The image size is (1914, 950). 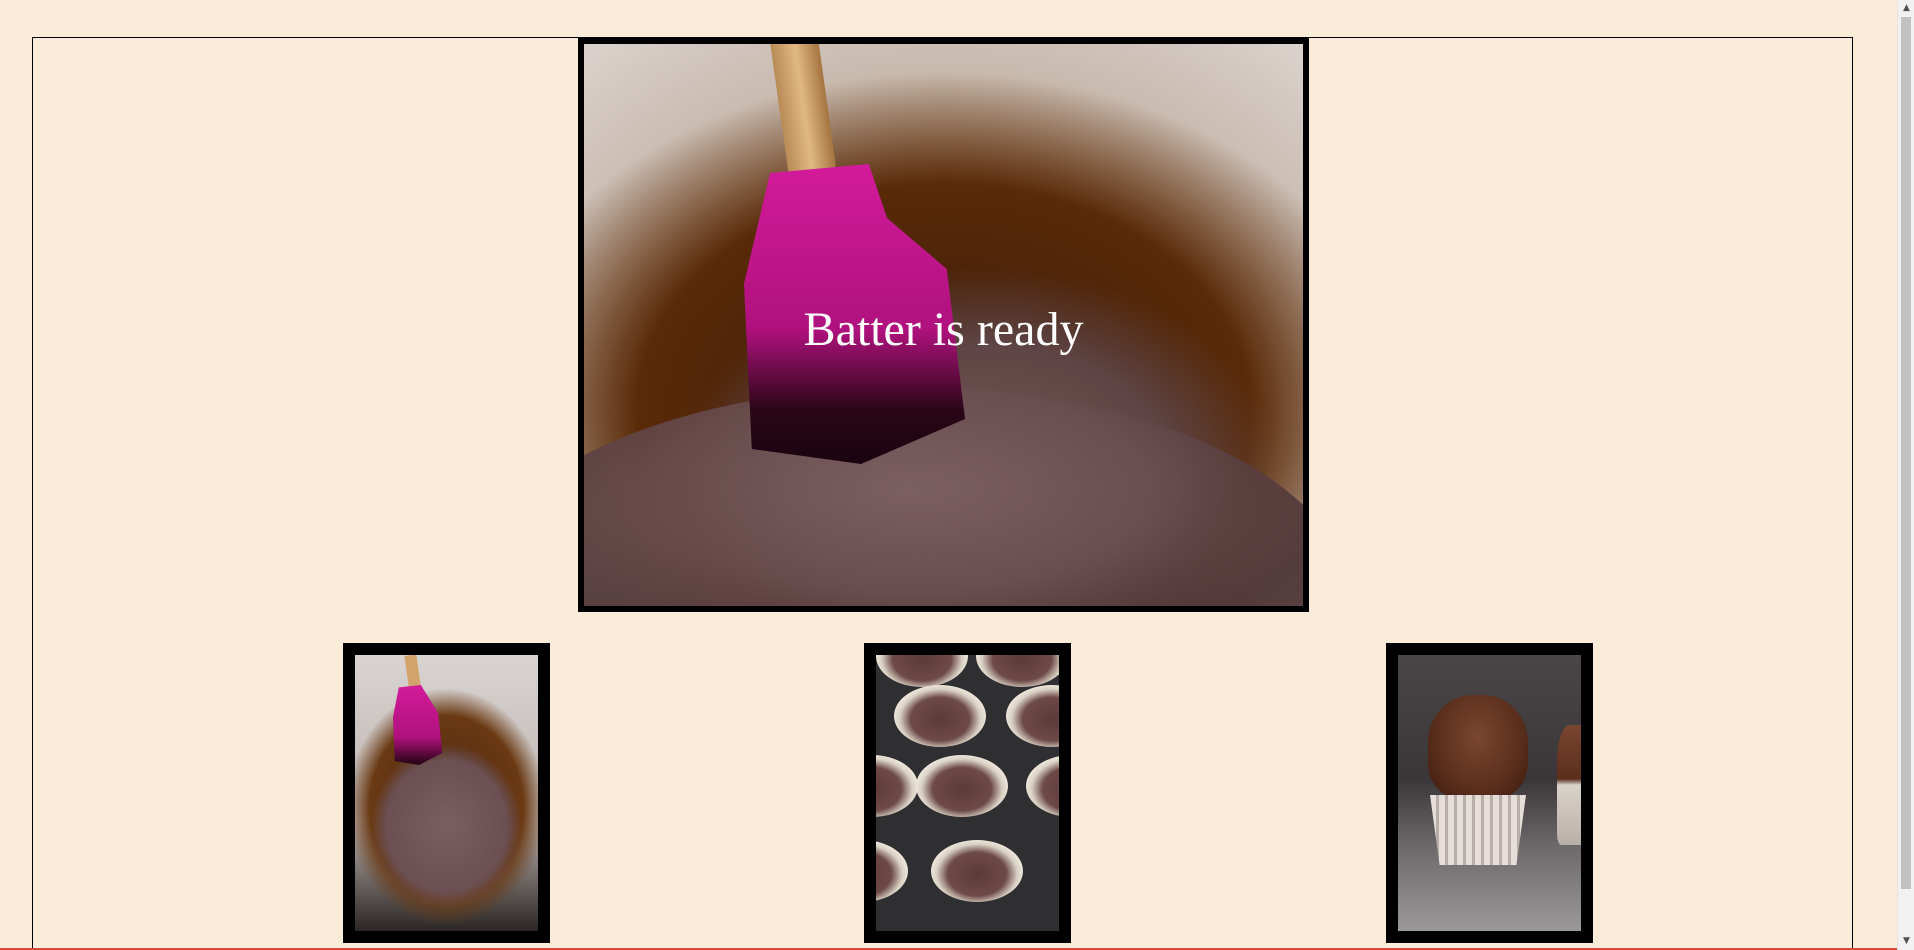 I want to click on background-cupcake, so click(x=1569, y=785).